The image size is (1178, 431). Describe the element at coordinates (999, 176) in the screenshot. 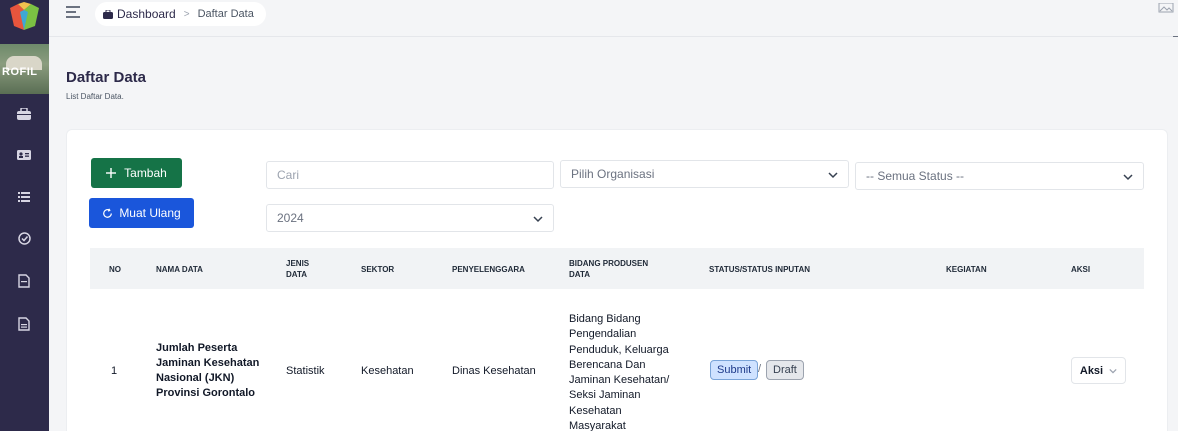

I see `status-select: -- Semua Status --` at that location.